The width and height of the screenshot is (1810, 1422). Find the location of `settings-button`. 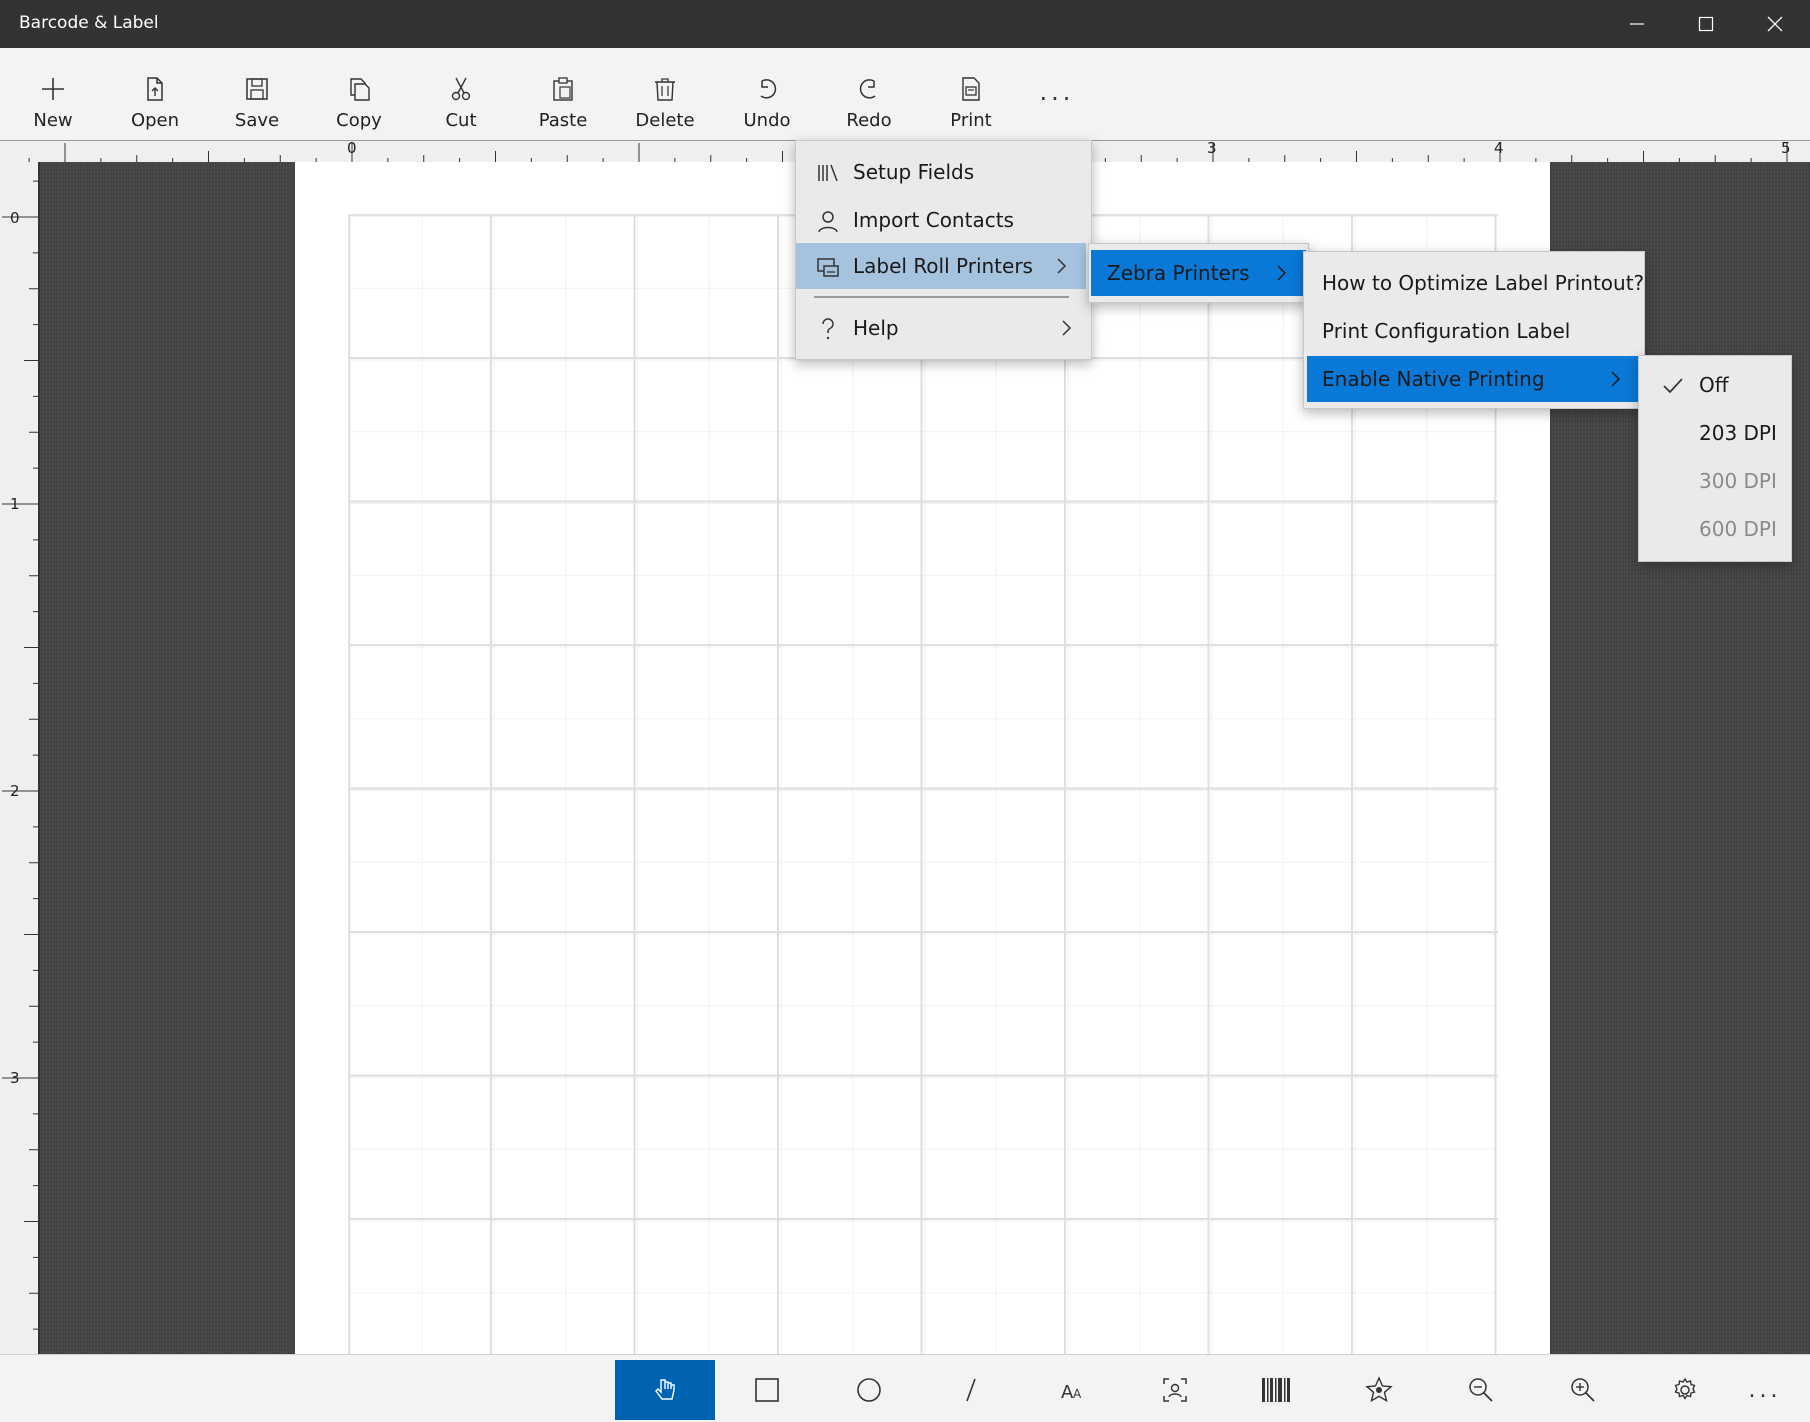

settings-button is located at coordinates (1685, 1390).